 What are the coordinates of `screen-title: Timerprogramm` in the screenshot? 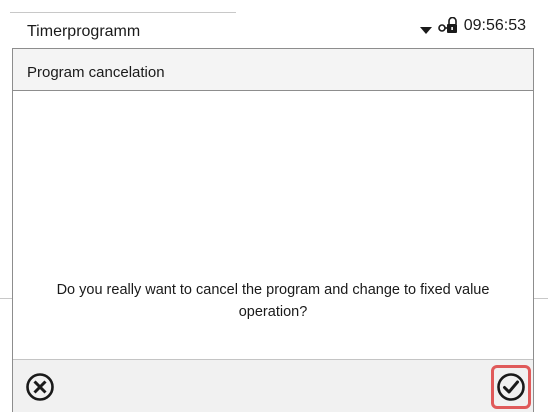 It's located at (84, 31).